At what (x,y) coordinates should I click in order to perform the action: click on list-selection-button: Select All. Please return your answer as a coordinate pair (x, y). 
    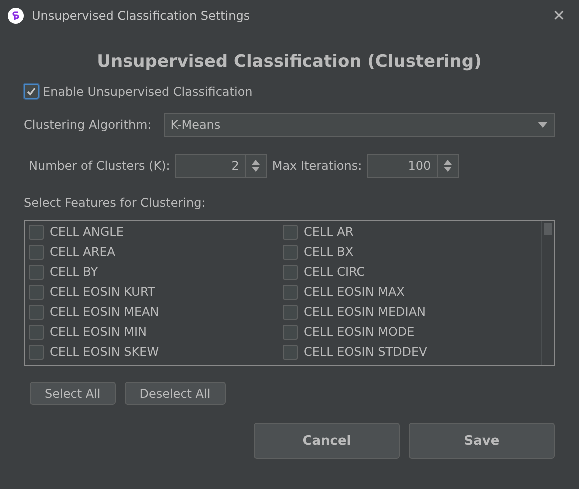
    Looking at the image, I should click on (73, 393).